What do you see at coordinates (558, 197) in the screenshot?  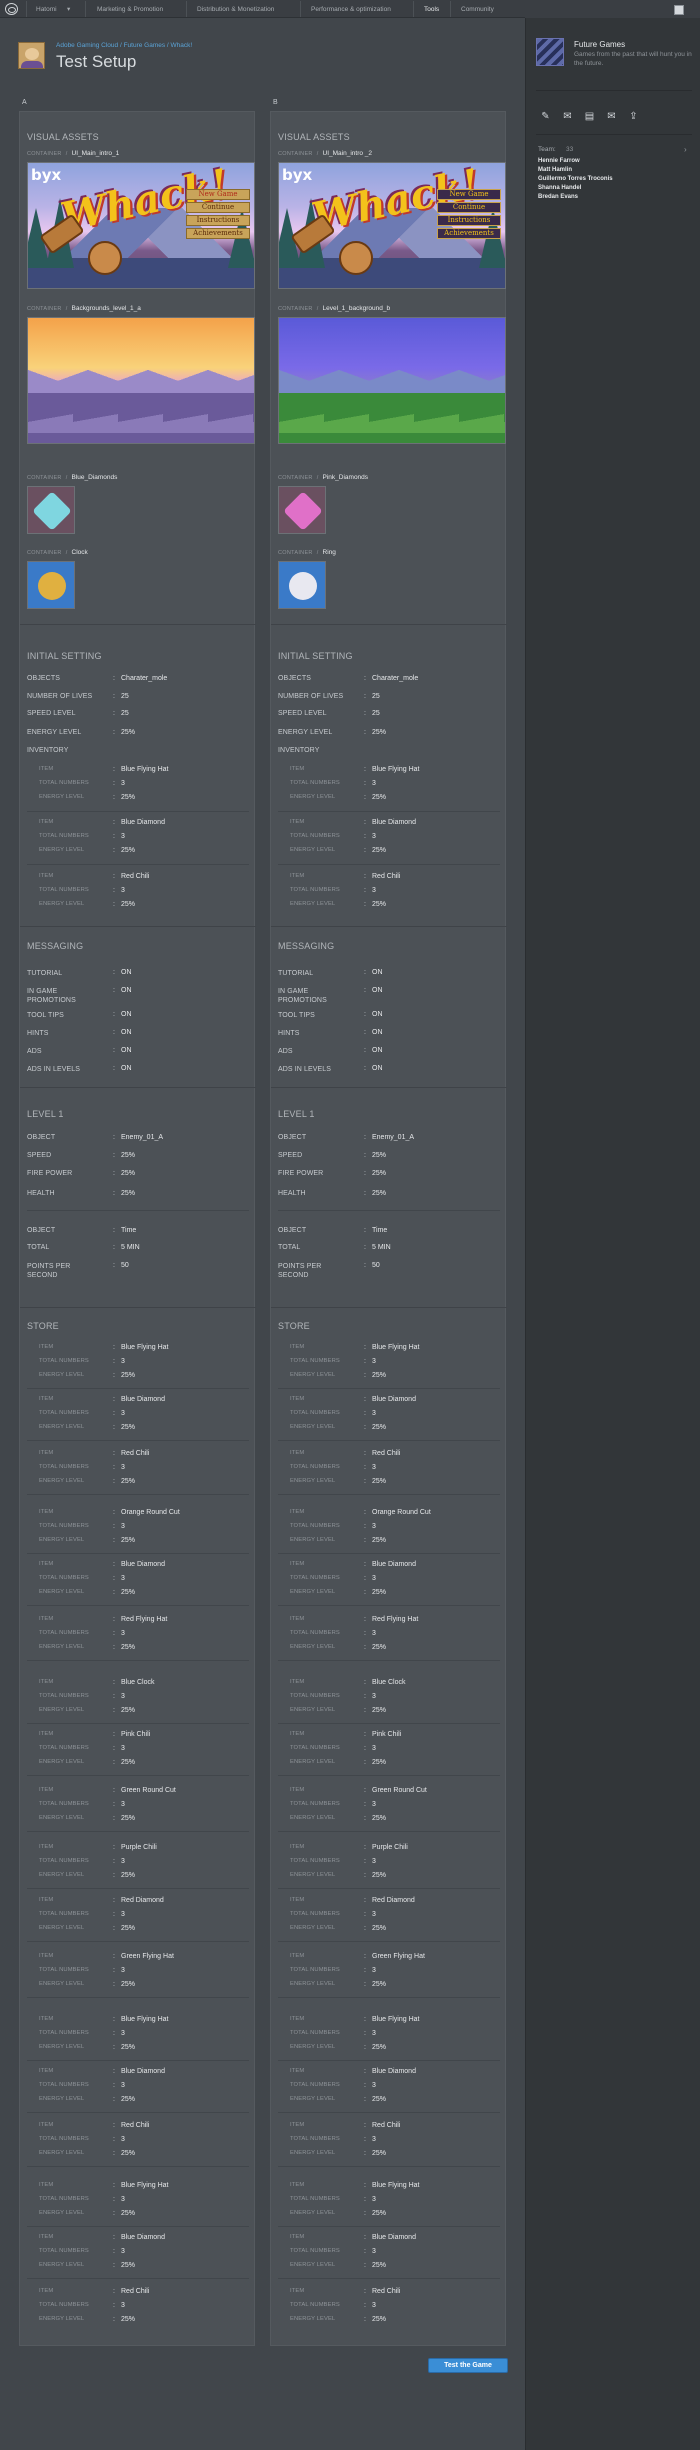 I see `team-member: Bredan Evans` at bounding box center [558, 197].